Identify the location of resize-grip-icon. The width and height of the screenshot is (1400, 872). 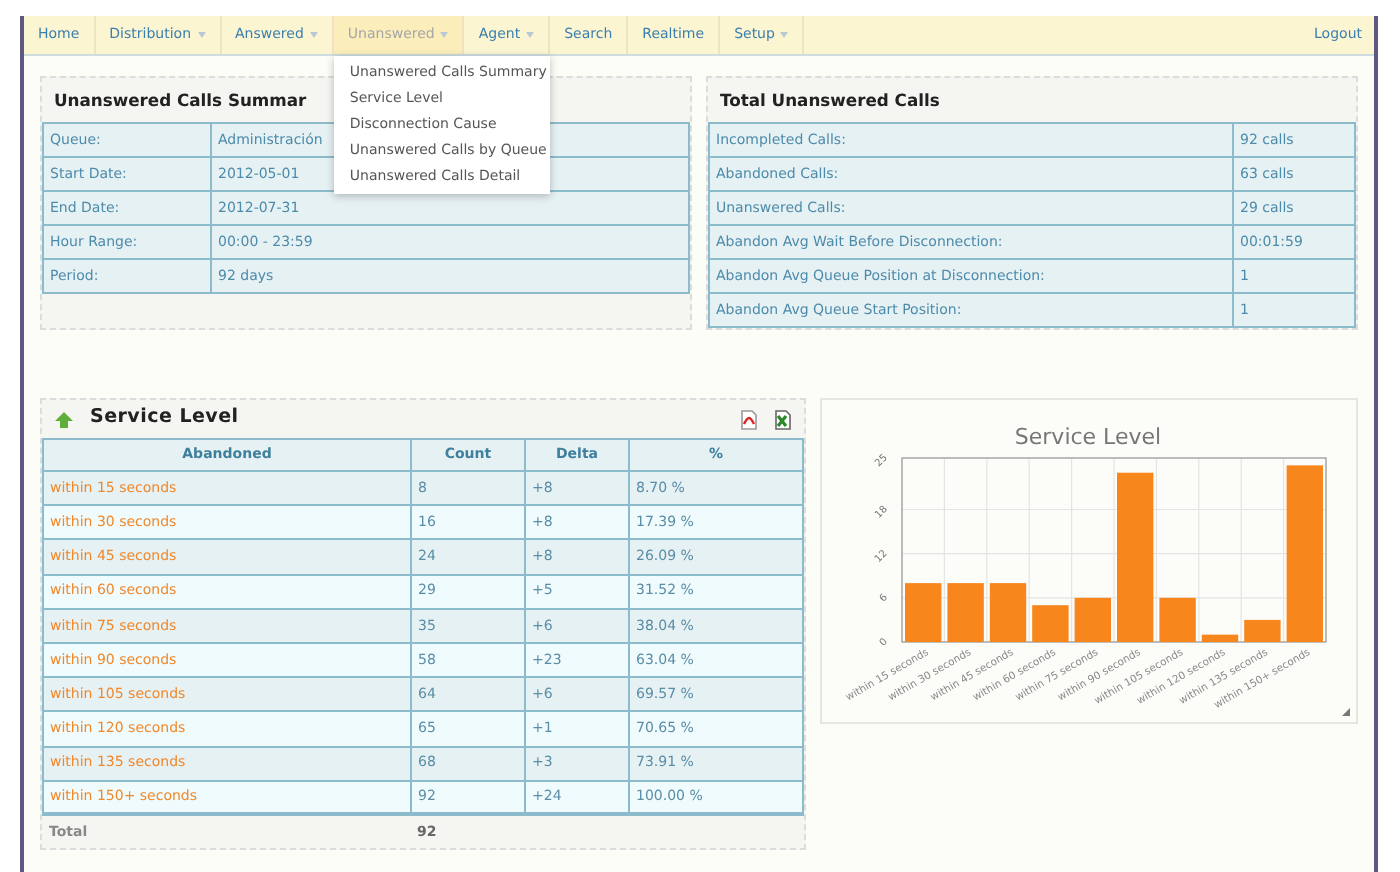
(1346, 712).